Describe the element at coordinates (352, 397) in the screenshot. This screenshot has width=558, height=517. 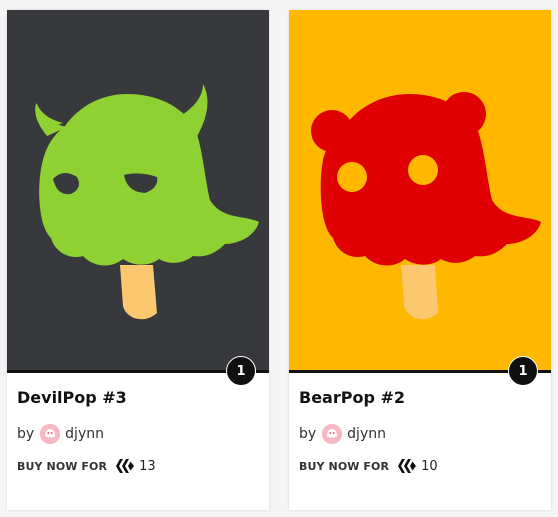
I see `nft-title: BearPop #2` at that location.